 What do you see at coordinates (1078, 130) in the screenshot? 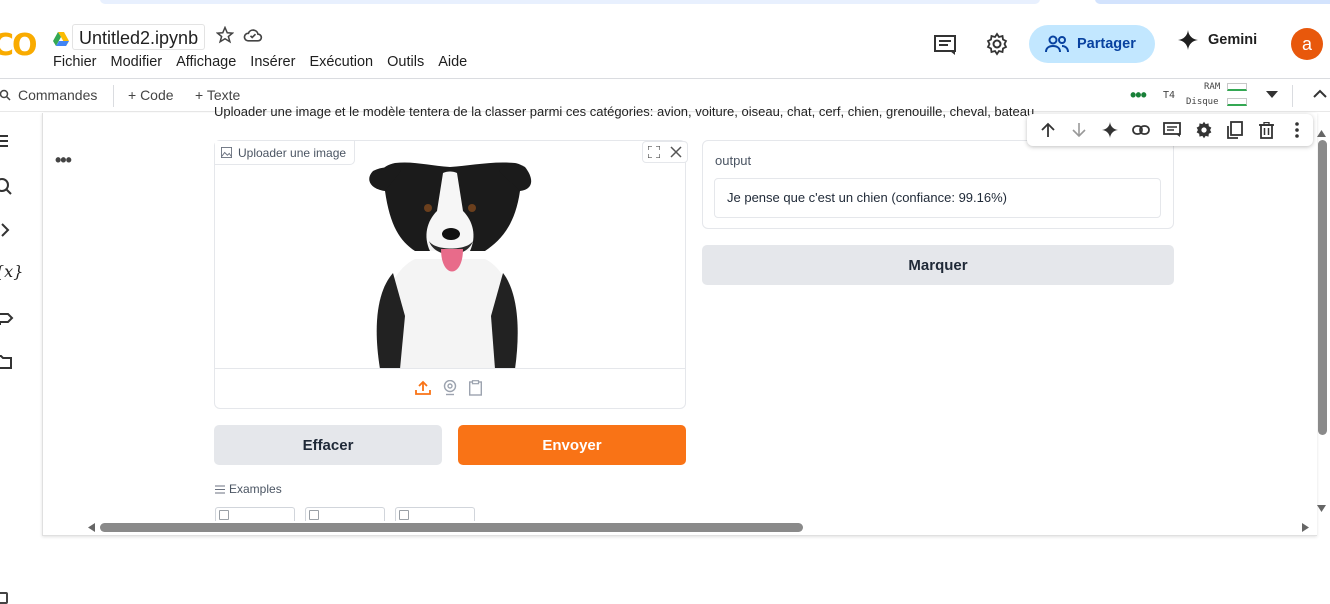
I see `arrow-down-icon` at bounding box center [1078, 130].